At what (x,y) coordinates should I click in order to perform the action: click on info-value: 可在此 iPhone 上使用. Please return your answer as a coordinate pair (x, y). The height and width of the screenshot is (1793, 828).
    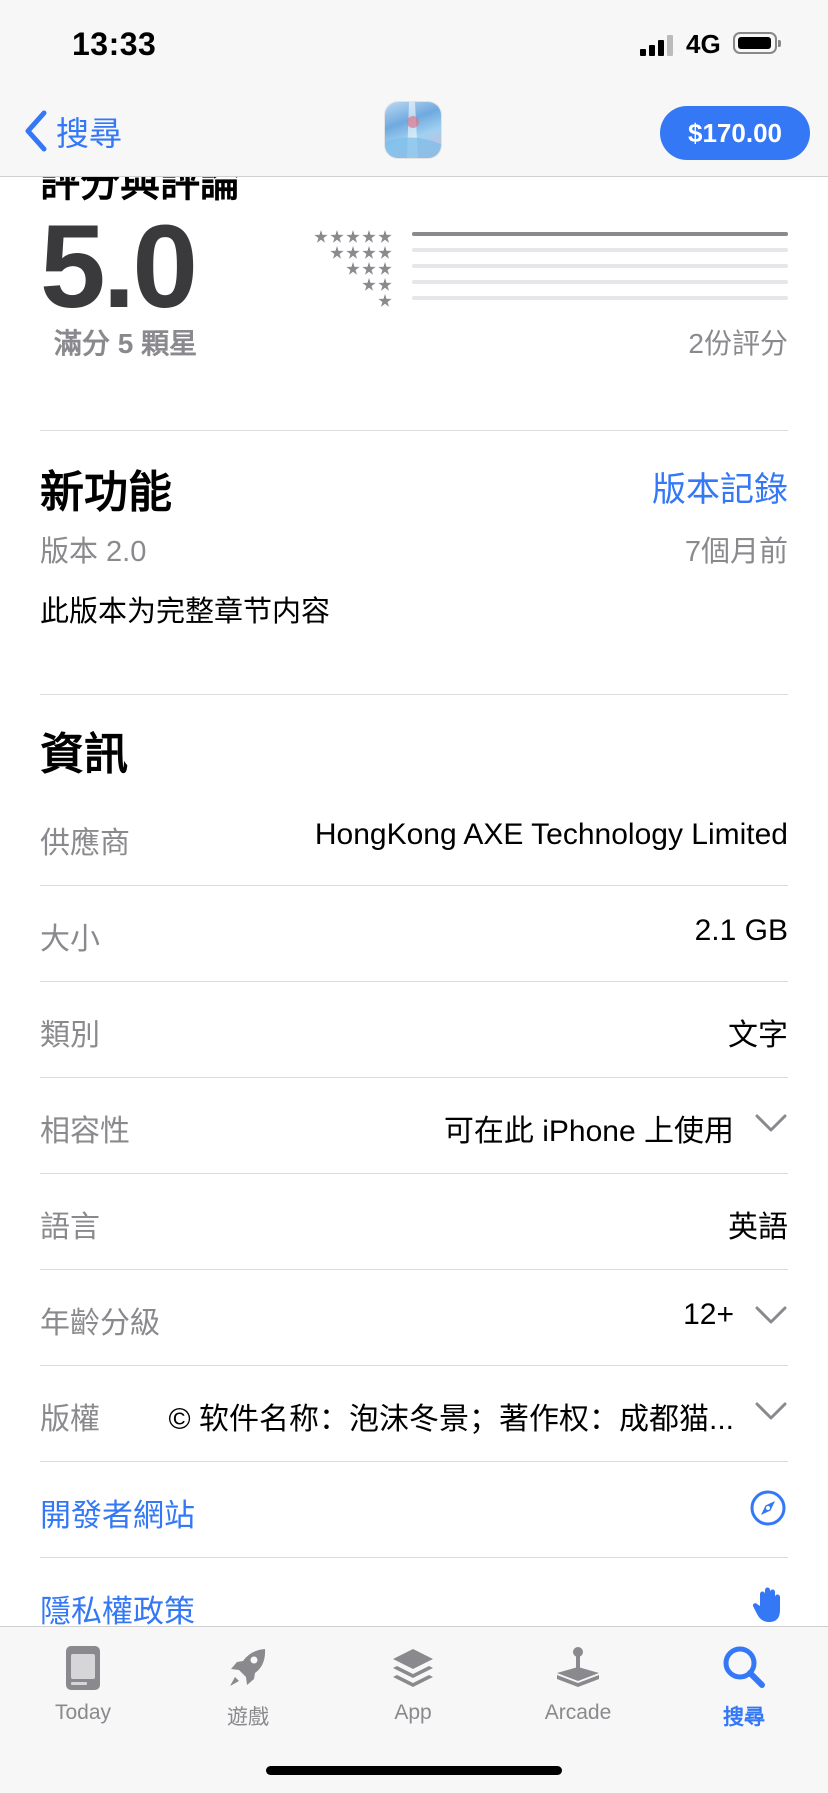
    Looking at the image, I should click on (588, 1131).